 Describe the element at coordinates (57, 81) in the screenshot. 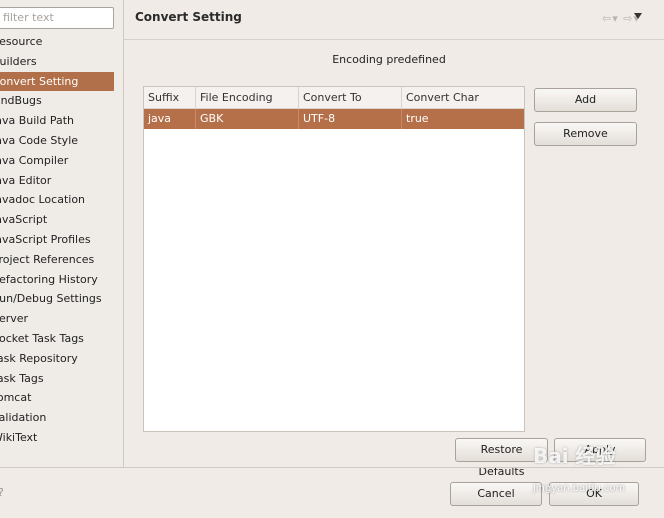

I see `sidebar-item-convert-setting: Convert Setting` at that location.